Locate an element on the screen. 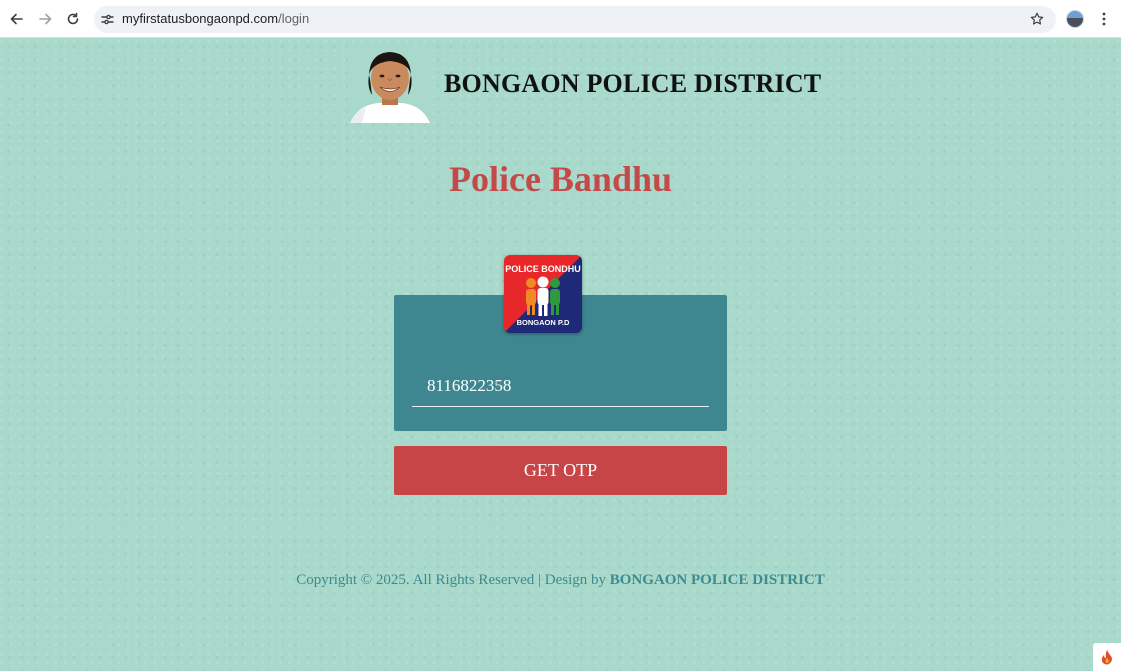 The height and width of the screenshot is (671, 1121). back-arrow-icon is located at coordinates (16, 19).